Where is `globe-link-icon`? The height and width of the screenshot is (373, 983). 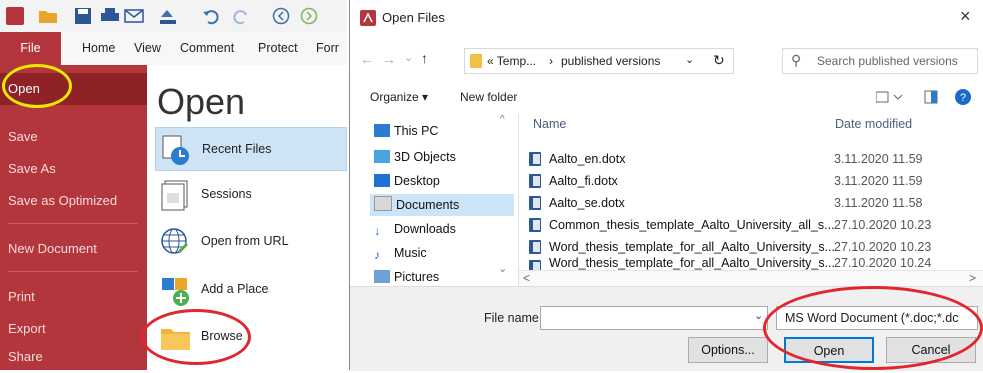
globe-link-icon is located at coordinates (175, 241).